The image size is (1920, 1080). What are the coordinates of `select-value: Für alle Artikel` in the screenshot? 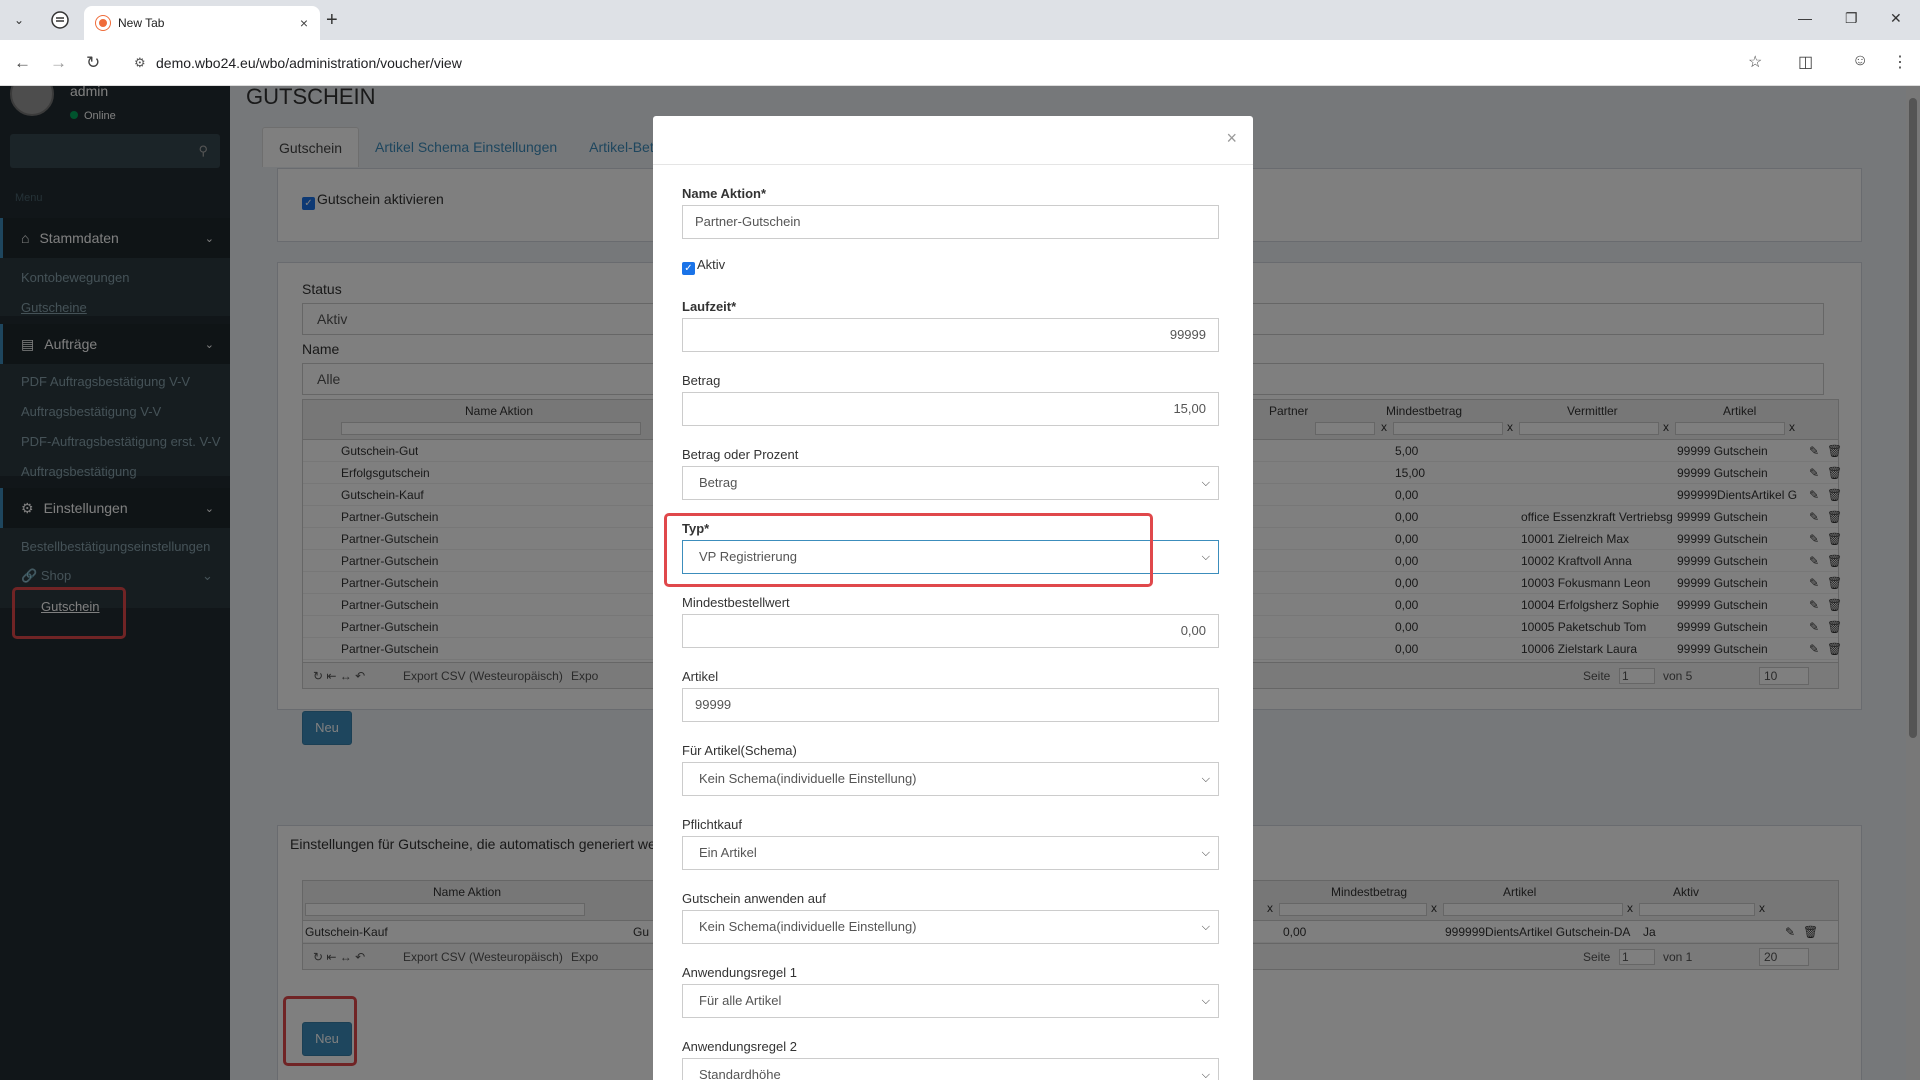 It's located at (740, 1000).